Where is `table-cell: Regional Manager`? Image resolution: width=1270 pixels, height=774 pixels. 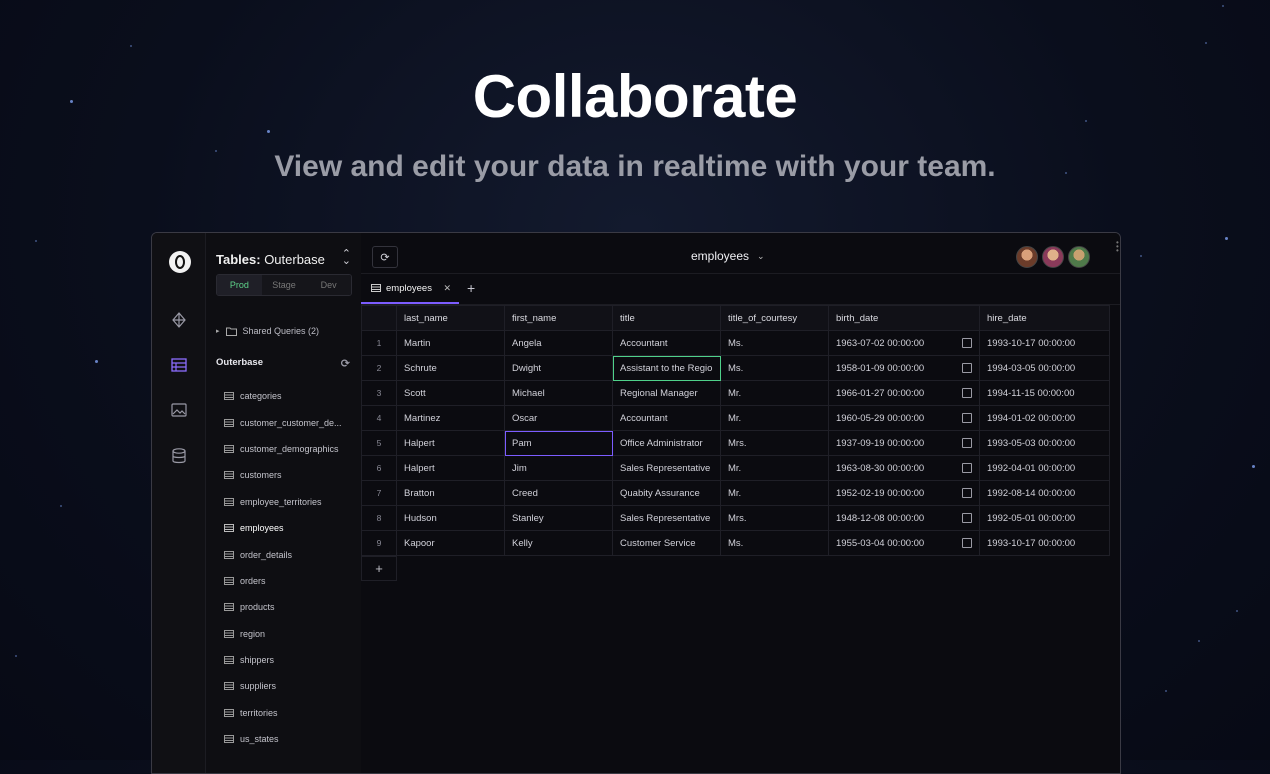 table-cell: Regional Manager is located at coordinates (666, 393).